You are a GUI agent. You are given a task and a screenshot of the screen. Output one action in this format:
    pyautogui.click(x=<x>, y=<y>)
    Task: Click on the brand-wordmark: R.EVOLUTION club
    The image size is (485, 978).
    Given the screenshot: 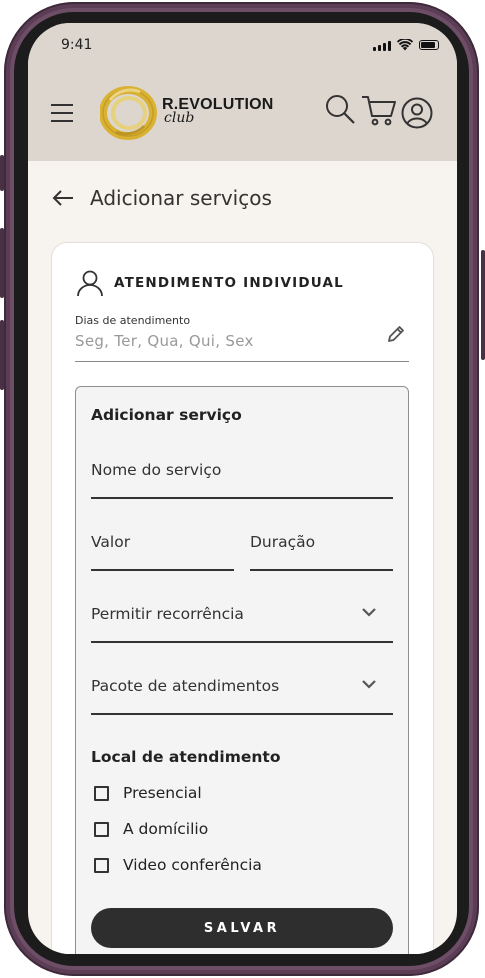 What is the action you would take?
    pyautogui.click(x=218, y=111)
    